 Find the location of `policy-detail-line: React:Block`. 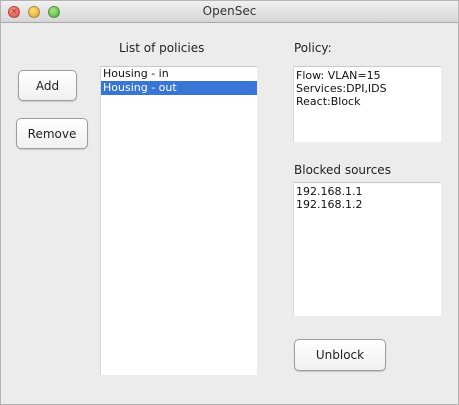

policy-detail-line: React:Block is located at coordinates (328, 101).